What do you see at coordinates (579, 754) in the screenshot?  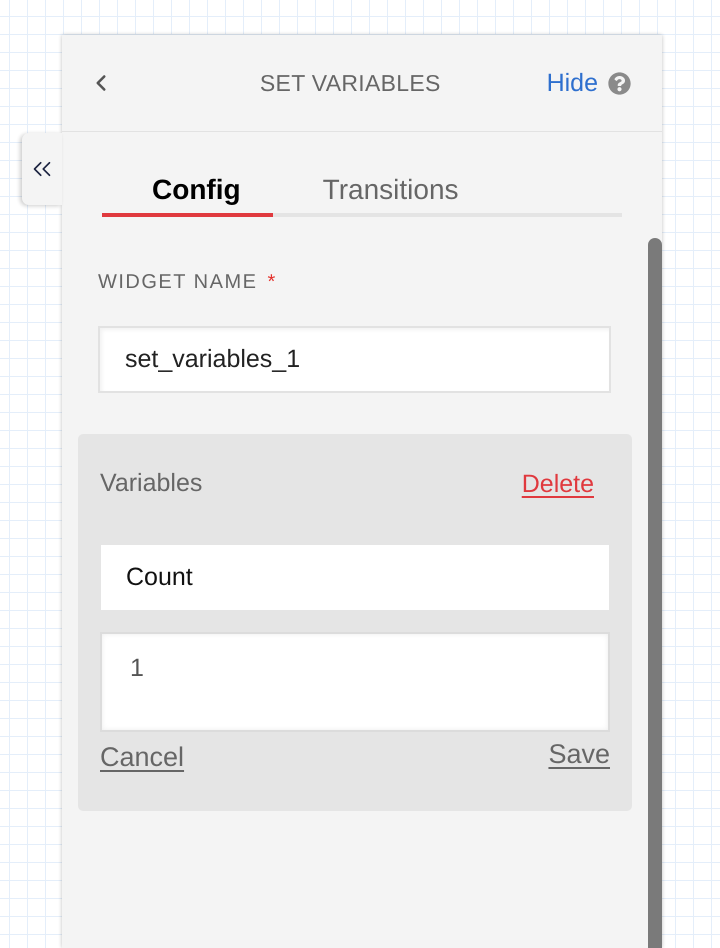 I see `save-link: Save` at bounding box center [579, 754].